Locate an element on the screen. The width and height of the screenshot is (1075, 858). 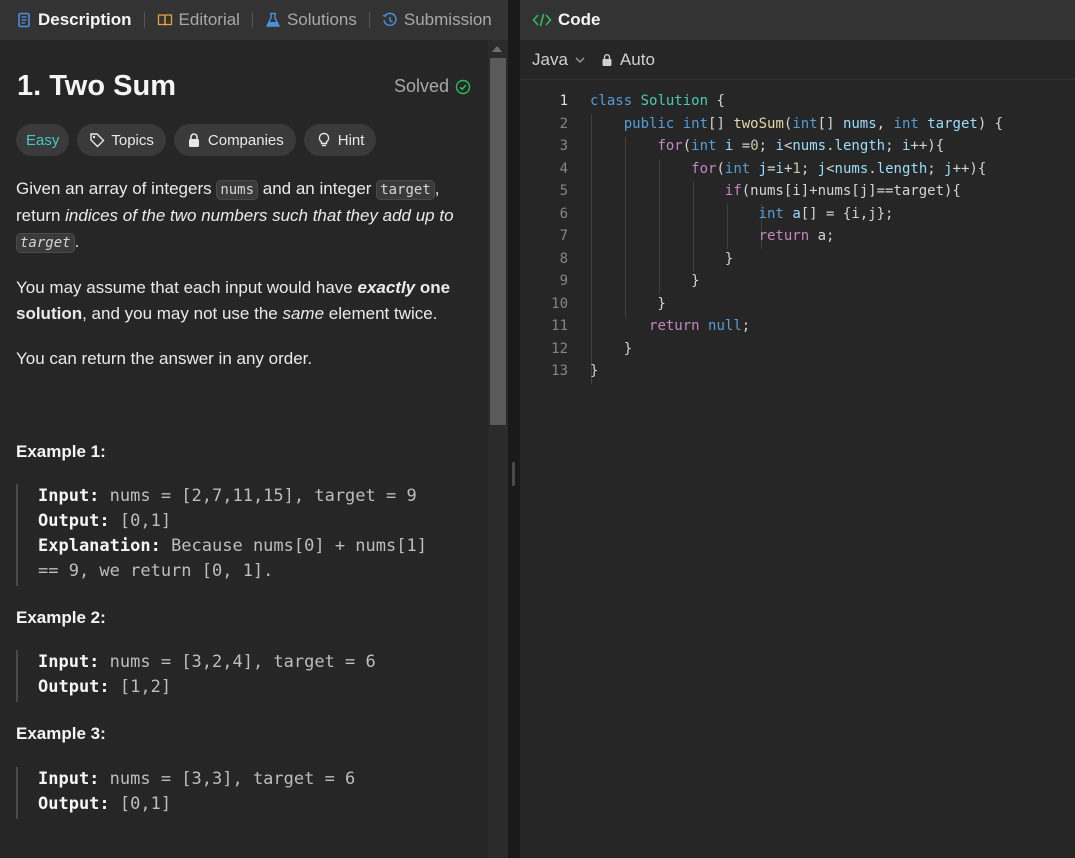
tab-editorial-label: Editorial is located at coordinates (209, 19).